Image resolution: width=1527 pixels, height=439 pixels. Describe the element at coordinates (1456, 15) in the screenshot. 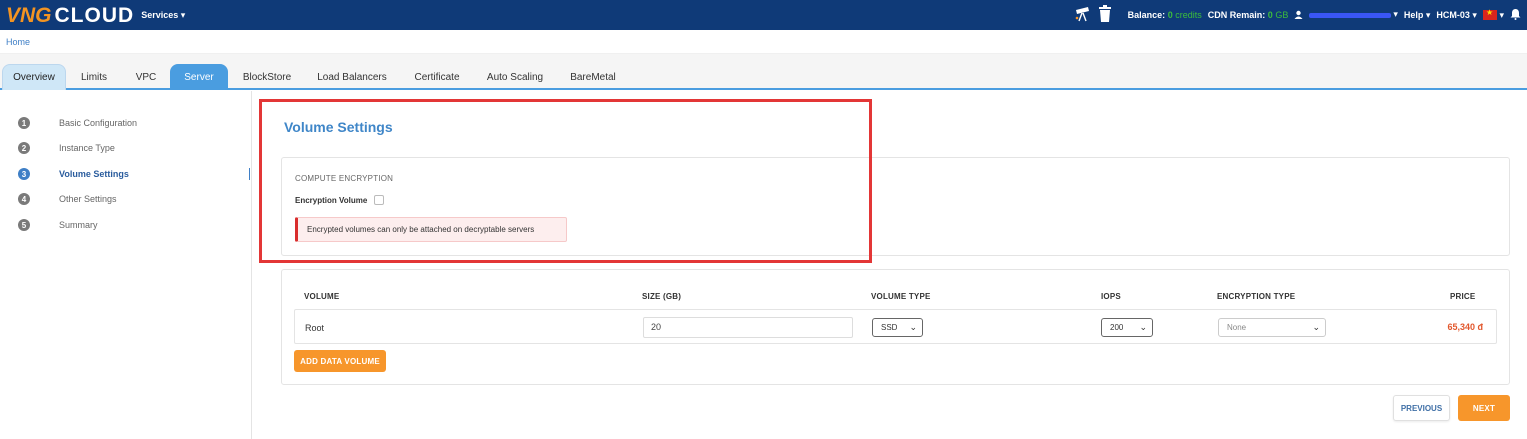

I see `region-menu: HCM-03 ▾` at that location.